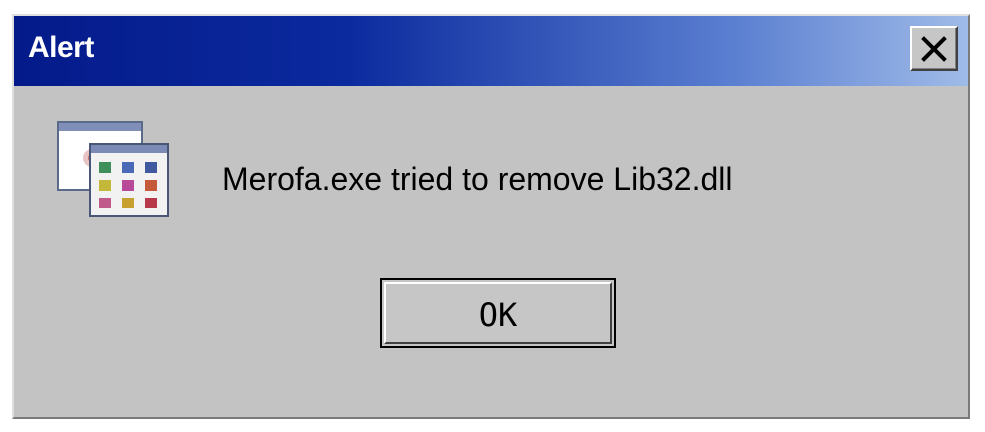 This screenshot has width=985, height=432. I want to click on close-icon, so click(934, 49).